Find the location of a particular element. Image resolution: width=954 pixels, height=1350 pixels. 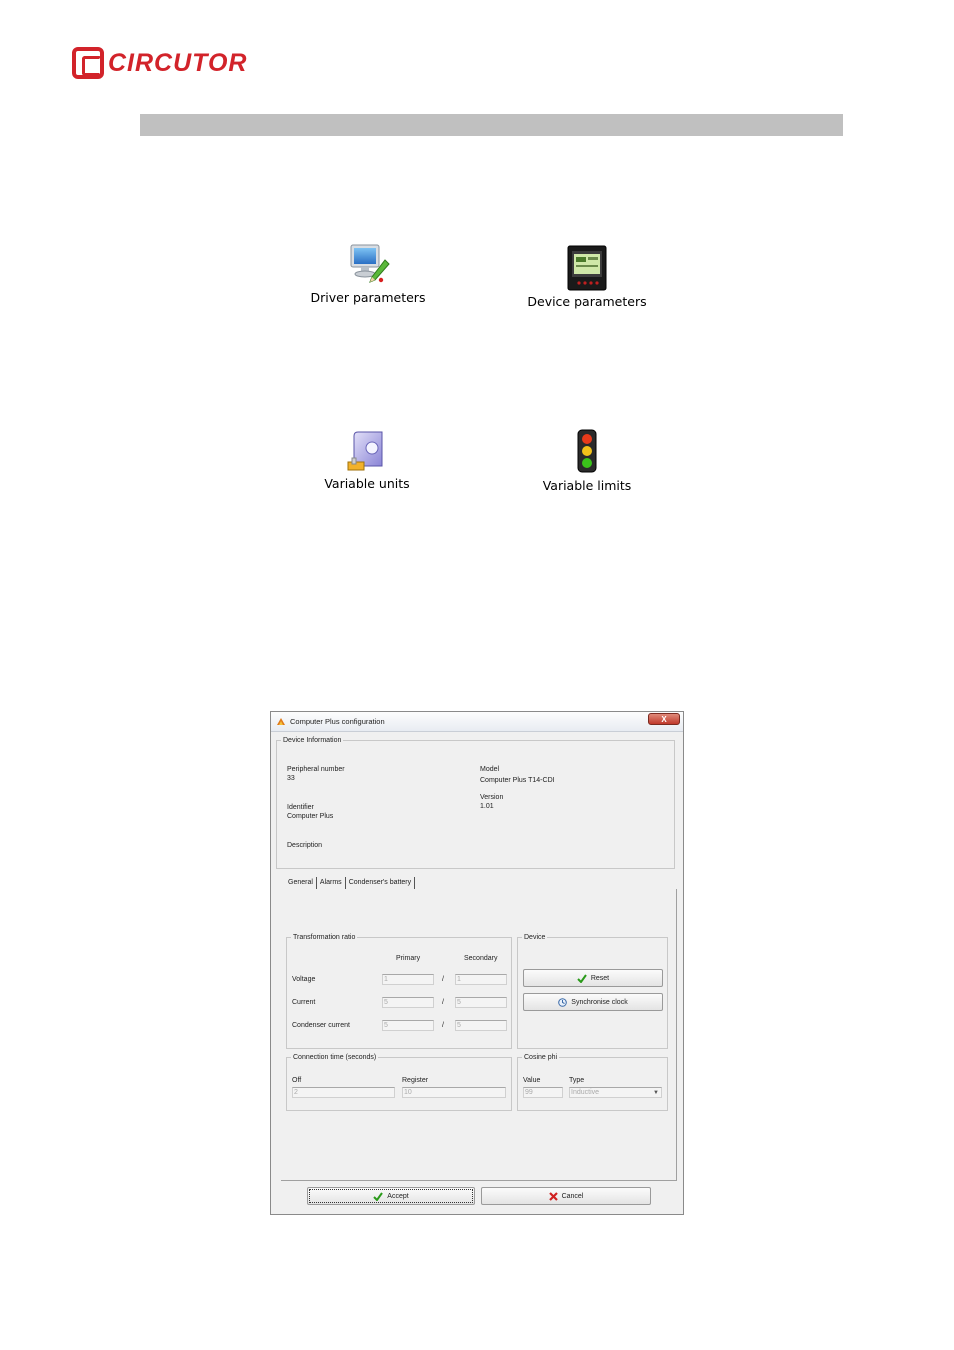

cosine-type-label: Type is located at coordinates (577, 1080).